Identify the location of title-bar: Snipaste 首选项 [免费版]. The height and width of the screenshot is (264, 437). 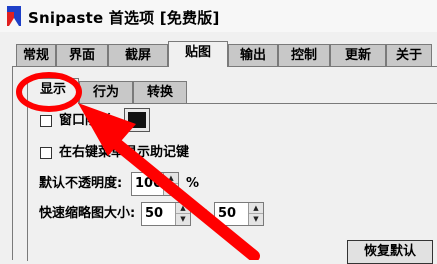
(218, 16).